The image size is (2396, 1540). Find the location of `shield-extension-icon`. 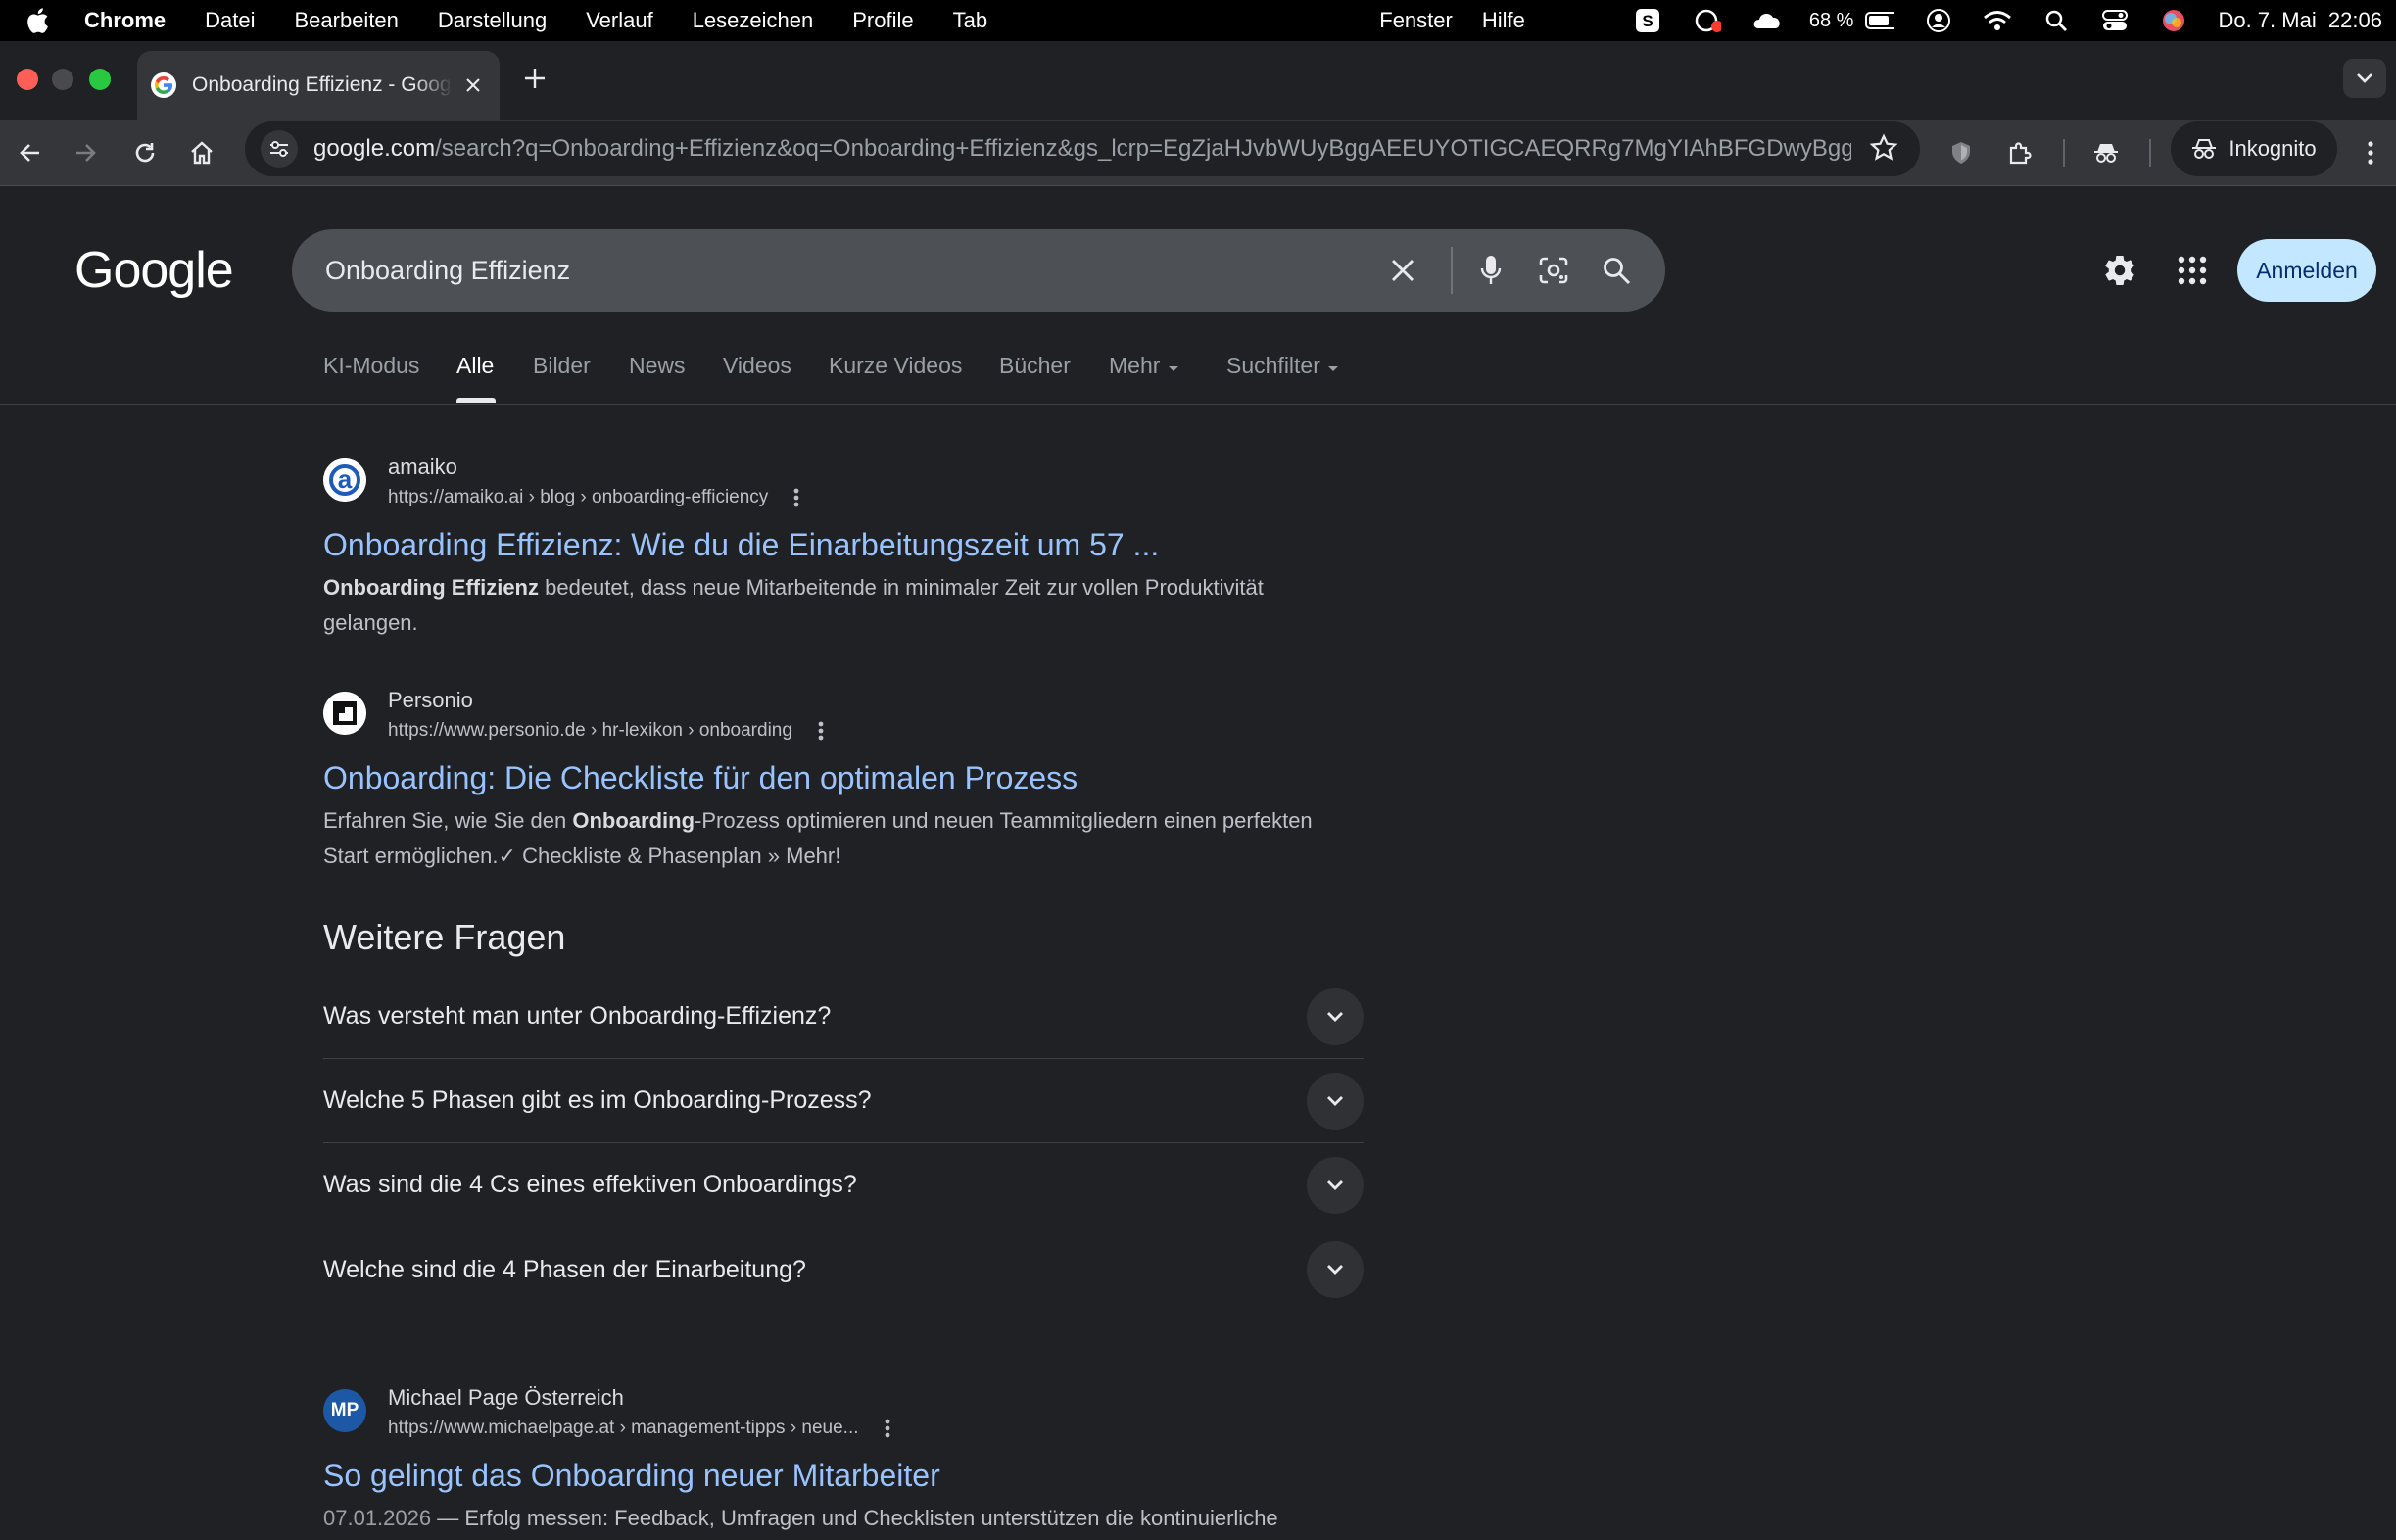

shield-extension-icon is located at coordinates (1961, 152).